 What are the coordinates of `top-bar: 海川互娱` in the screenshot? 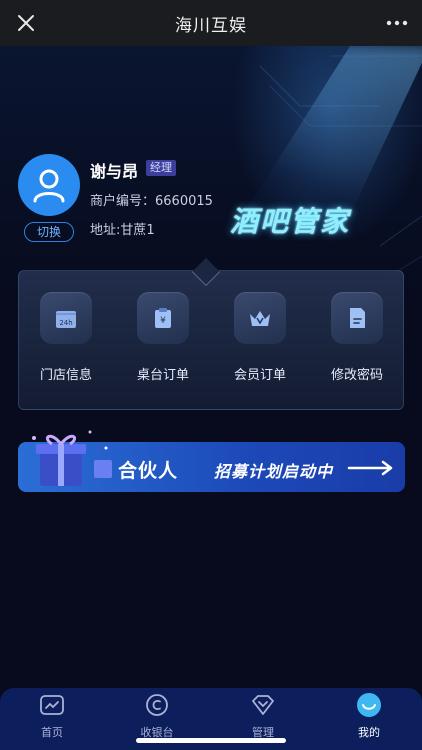 It's located at (211, 23).